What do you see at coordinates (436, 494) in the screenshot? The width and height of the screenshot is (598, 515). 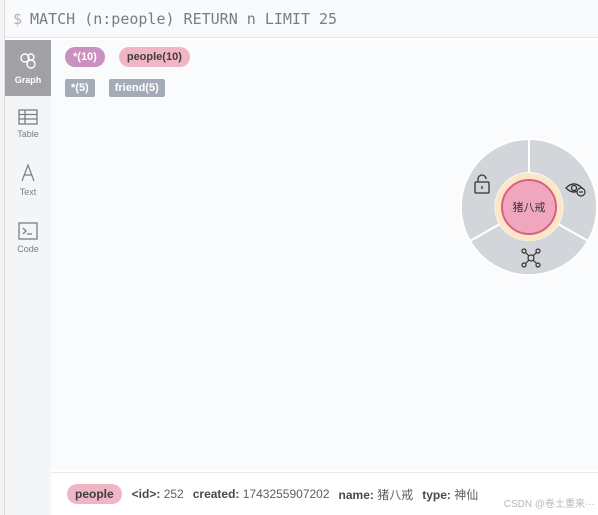 I see `prop-key: type:` at bounding box center [436, 494].